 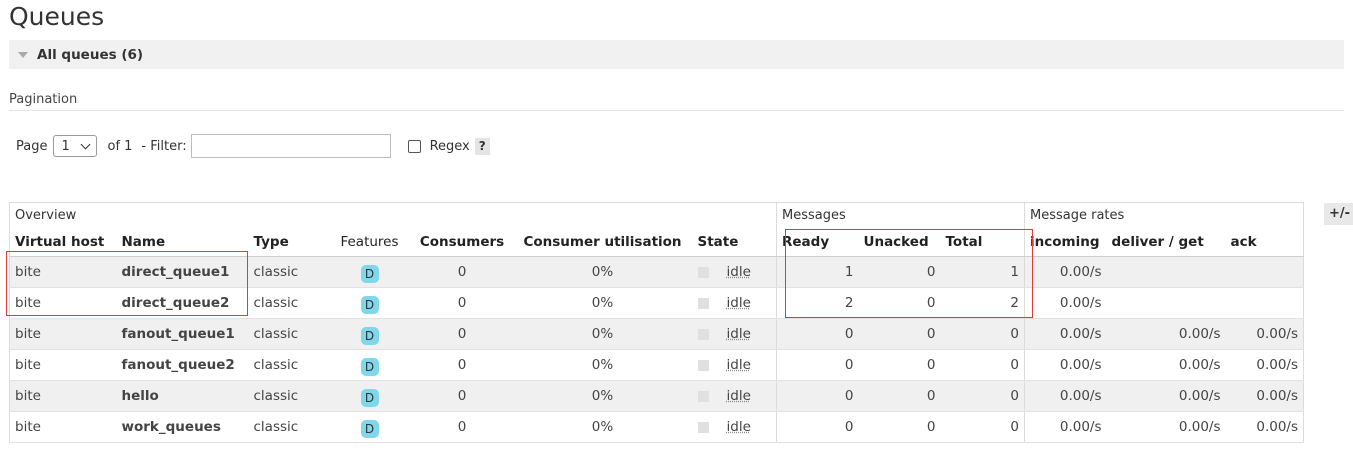 What do you see at coordinates (164, 146) in the screenshot?
I see `filter-label: - Filter:` at bounding box center [164, 146].